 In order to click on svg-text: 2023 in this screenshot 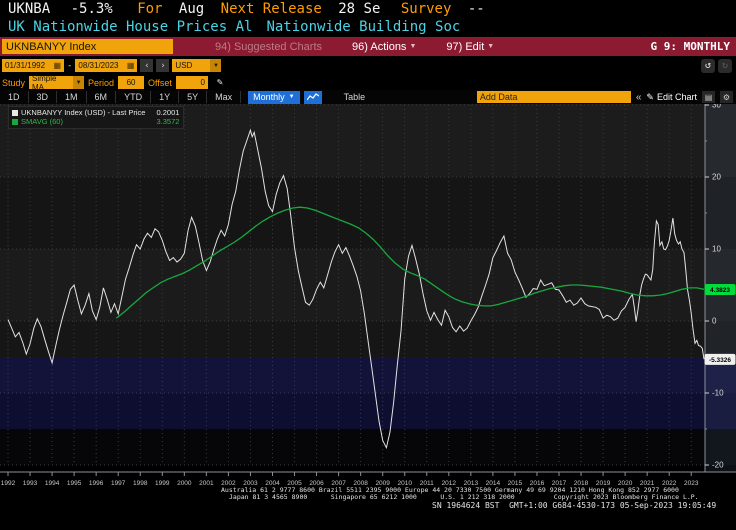, I will do `click(691, 483)`.